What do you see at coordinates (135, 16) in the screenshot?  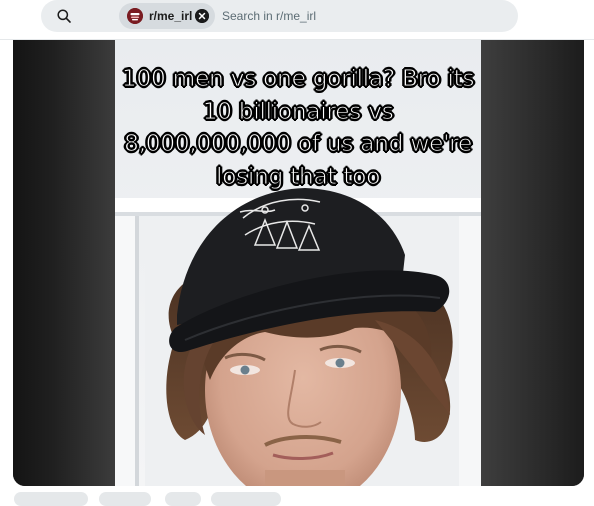 I see `subreddit-avatar-icon` at bounding box center [135, 16].